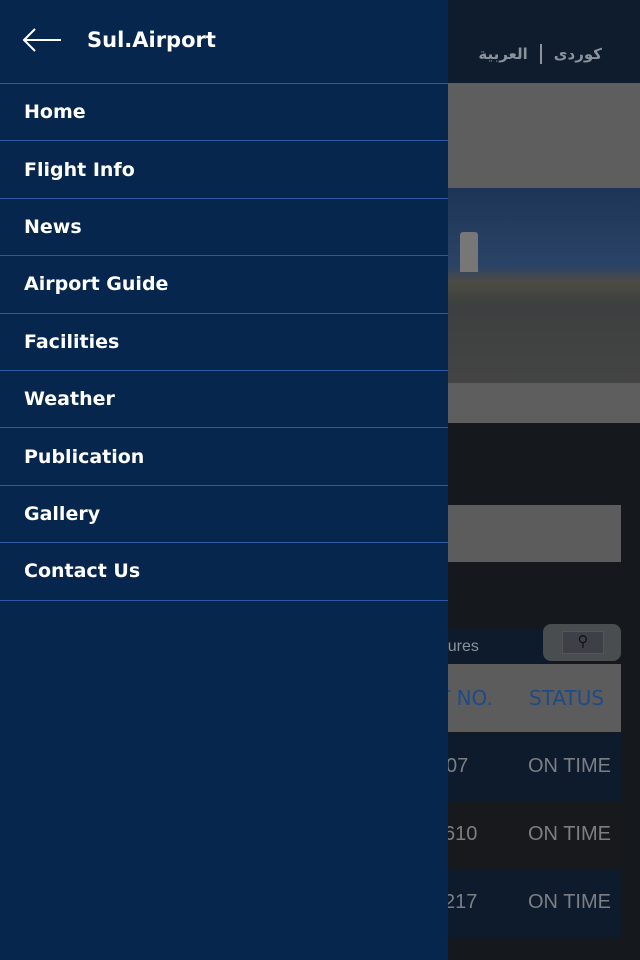 The width and height of the screenshot is (640, 960). I want to click on menu-item-news: News, so click(224, 228).